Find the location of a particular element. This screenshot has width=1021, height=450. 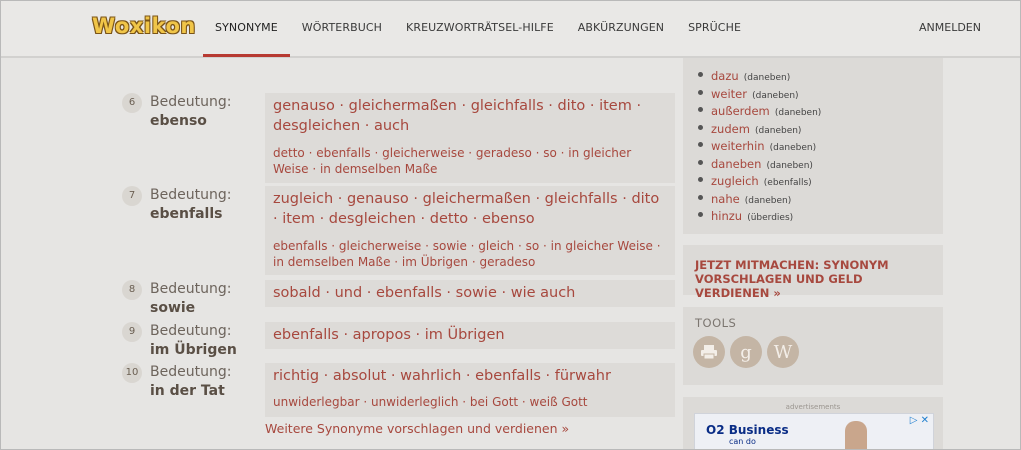

site-logo: Woxikon is located at coordinates (144, 26).